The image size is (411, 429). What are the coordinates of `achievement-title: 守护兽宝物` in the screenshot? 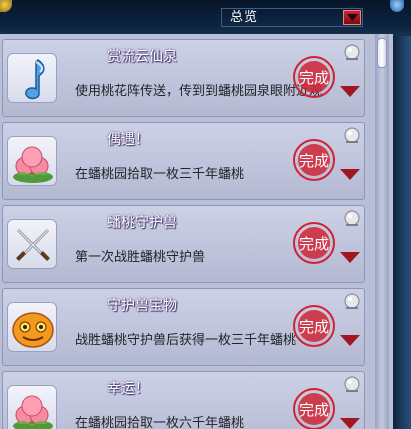 It's located at (142, 306).